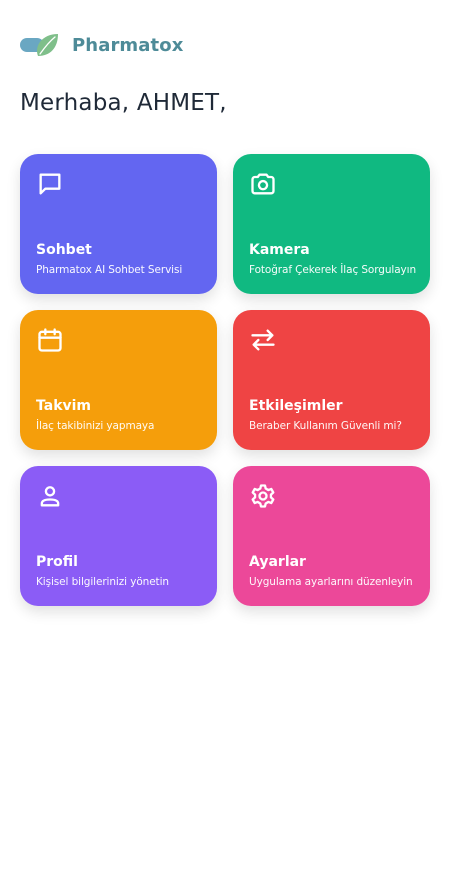  What do you see at coordinates (39, 45) in the screenshot?
I see `leaf-capsule-logo-icon` at bounding box center [39, 45].